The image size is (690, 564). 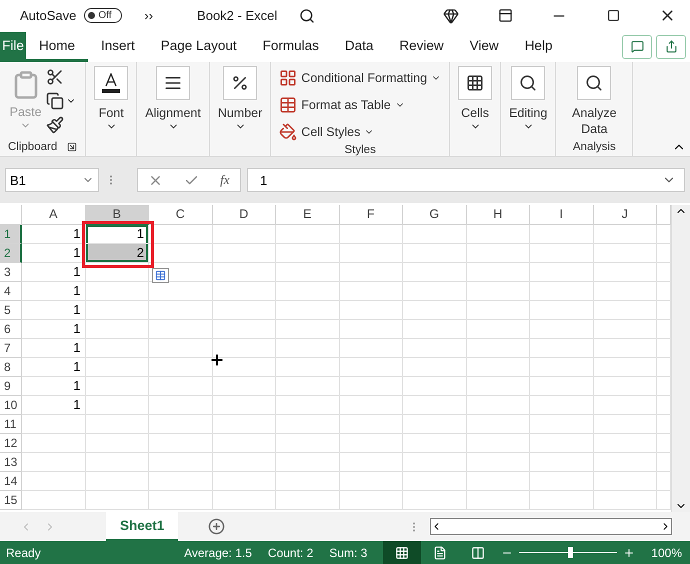 I want to click on row-header: 7, so click(x=11, y=348).